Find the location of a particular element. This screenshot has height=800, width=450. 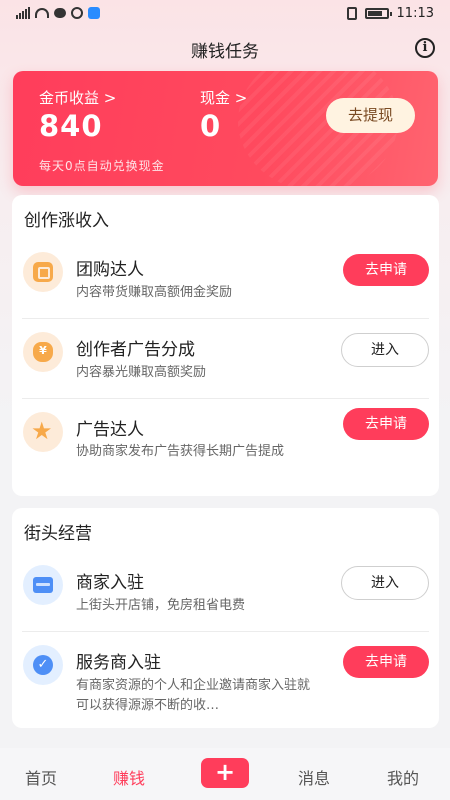

exchange-note: 每天0点自动兑换现金 is located at coordinates (102, 166).